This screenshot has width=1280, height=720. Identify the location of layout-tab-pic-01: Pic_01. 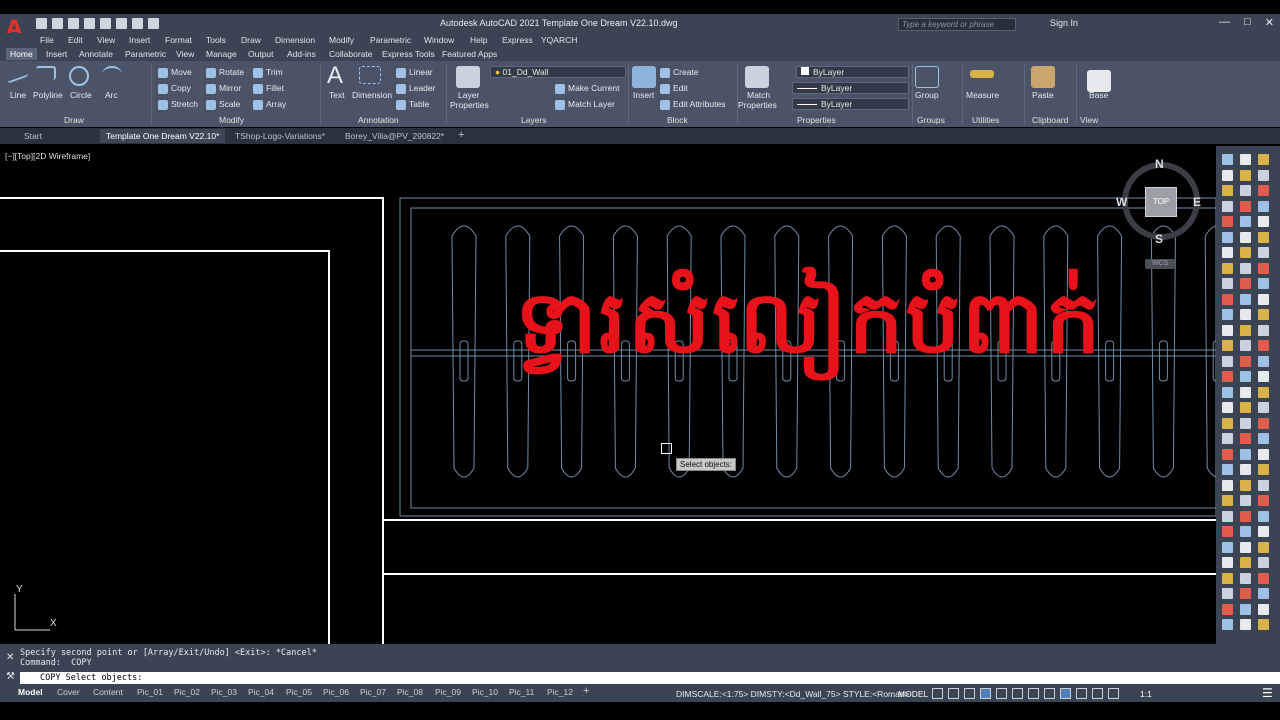
(150, 692).